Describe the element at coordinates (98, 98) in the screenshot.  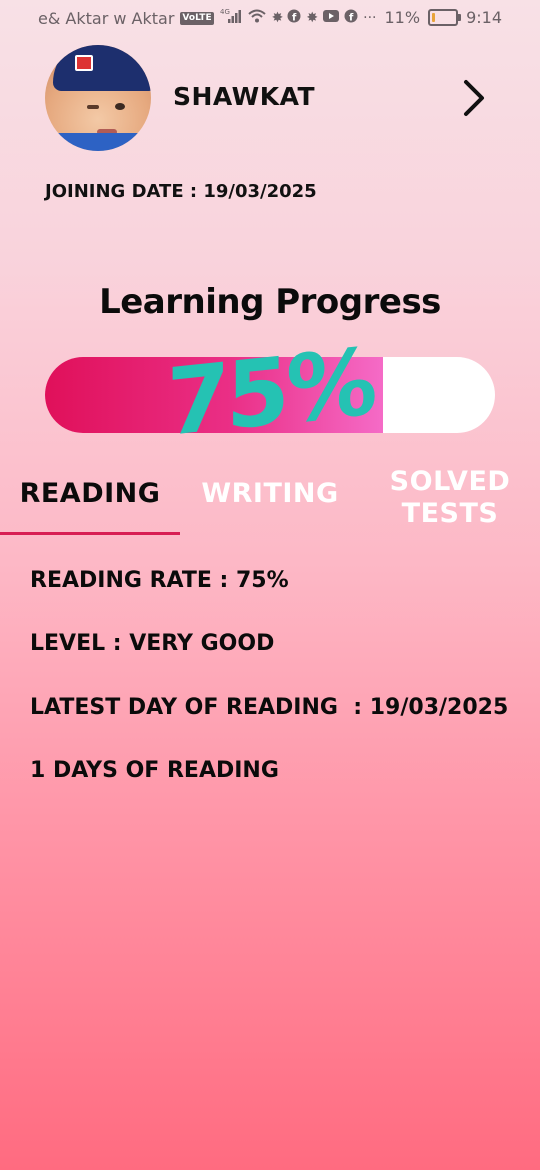
I see `avatar` at that location.